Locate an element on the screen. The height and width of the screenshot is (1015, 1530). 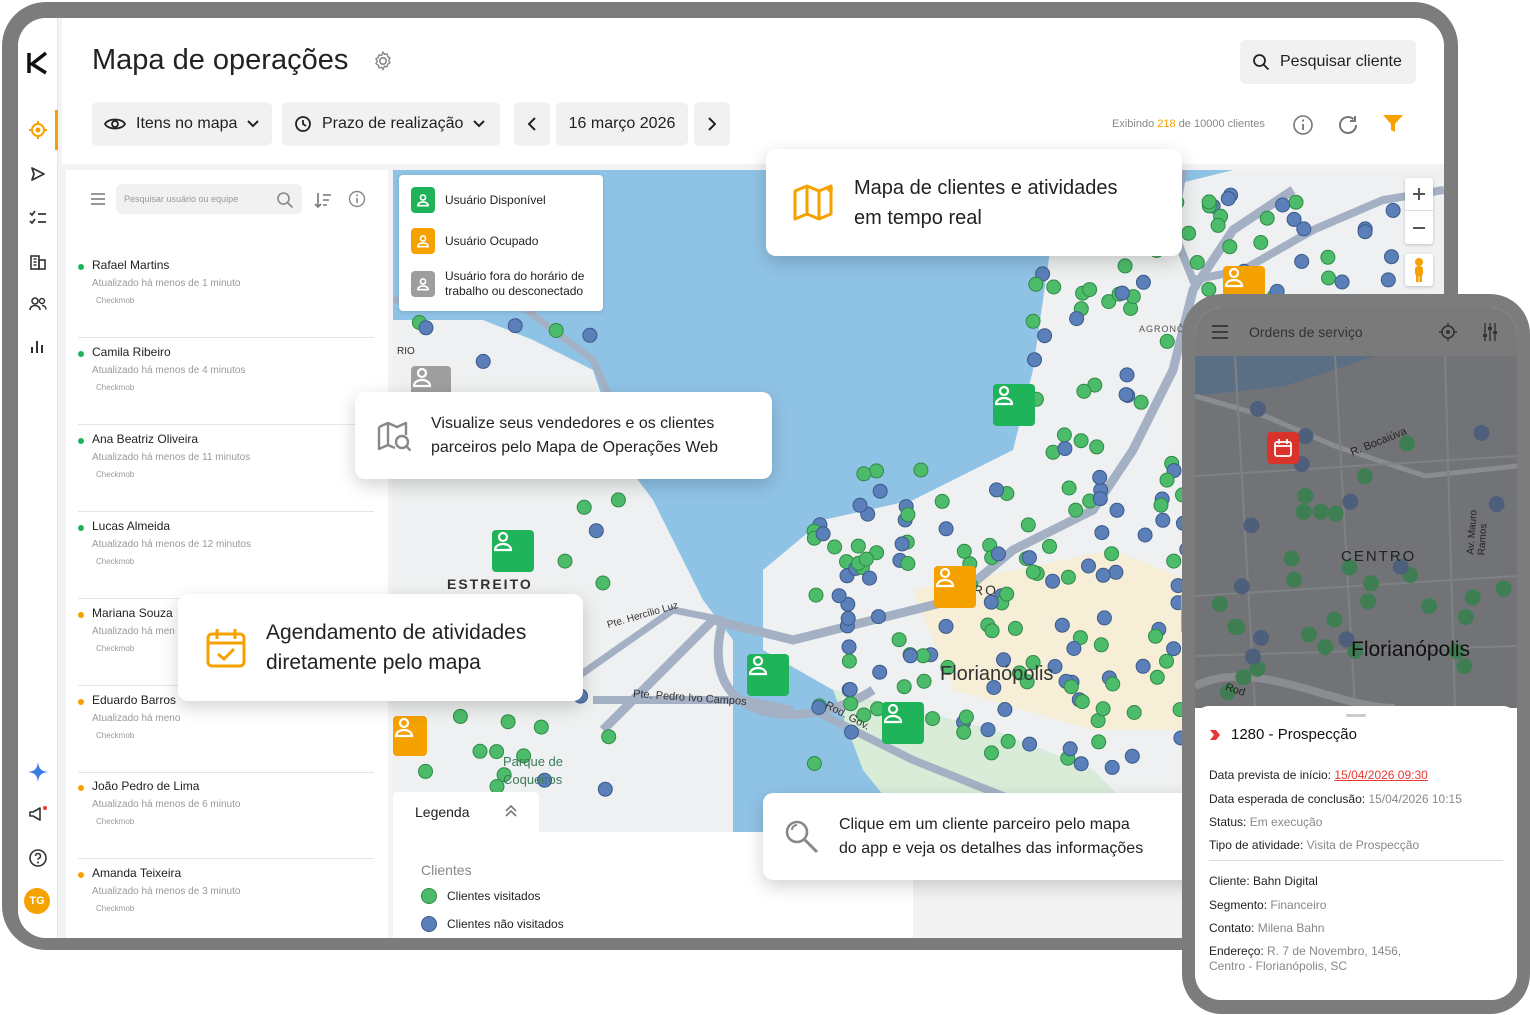
sheet-handle is located at coordinates (1356, 715).